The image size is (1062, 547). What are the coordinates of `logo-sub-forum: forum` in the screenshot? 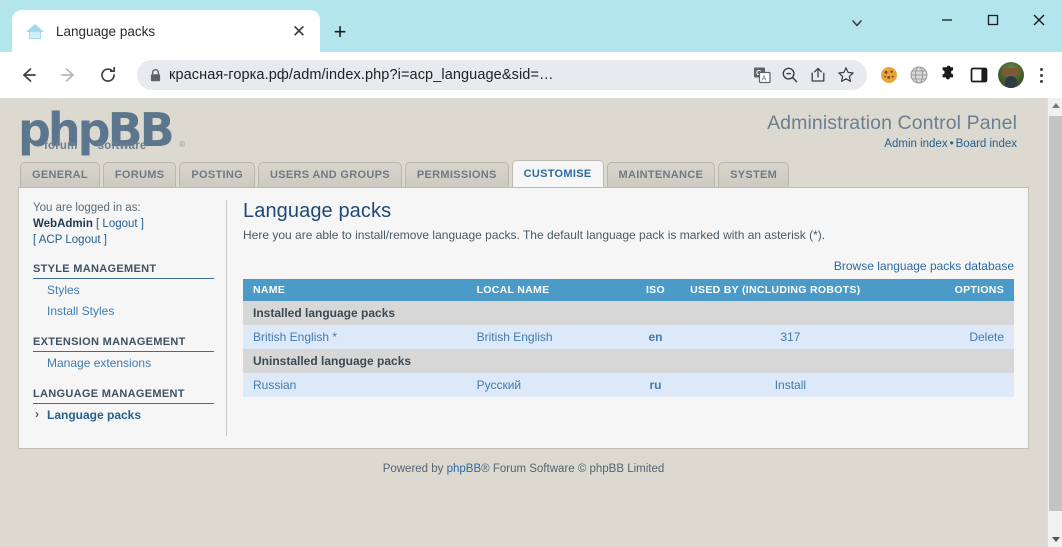 It's located at (61, 146).